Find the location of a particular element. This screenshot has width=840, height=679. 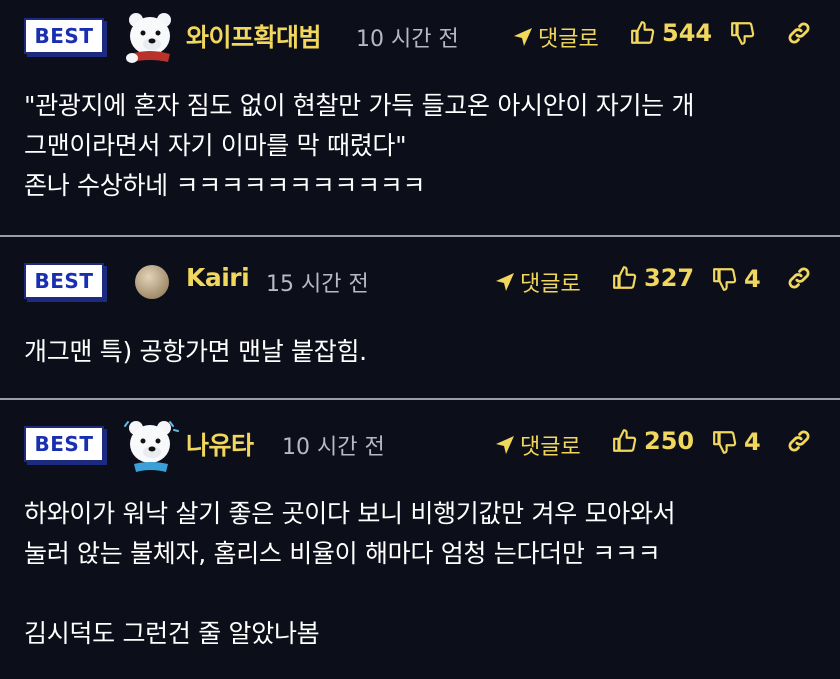

like-count: 327 is located at coordinates (669, 278).